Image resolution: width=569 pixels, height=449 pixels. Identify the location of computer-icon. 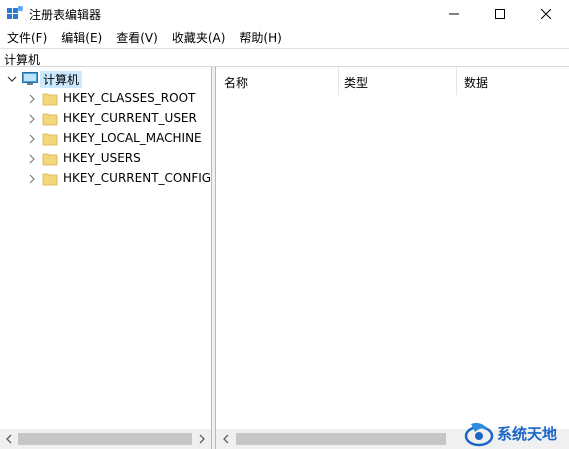
(30, 78).